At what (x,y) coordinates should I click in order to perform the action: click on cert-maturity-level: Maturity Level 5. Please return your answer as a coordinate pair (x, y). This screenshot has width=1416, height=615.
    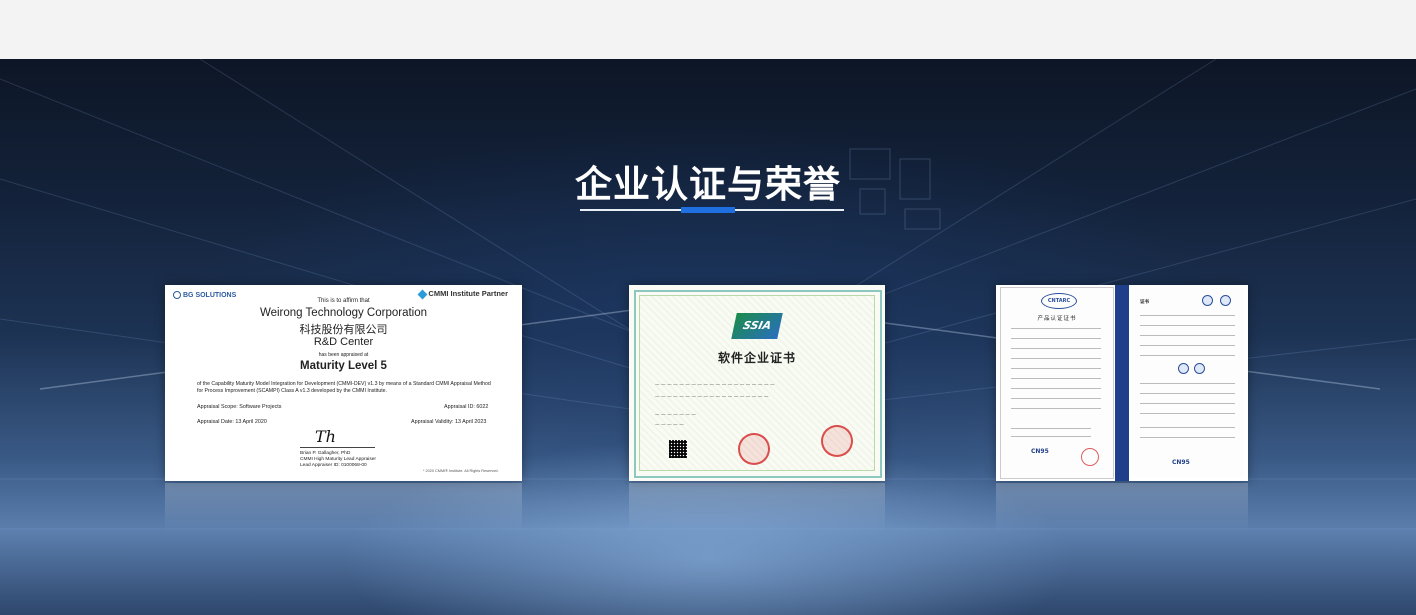
    Looking at the image, I should click on (343, 366).